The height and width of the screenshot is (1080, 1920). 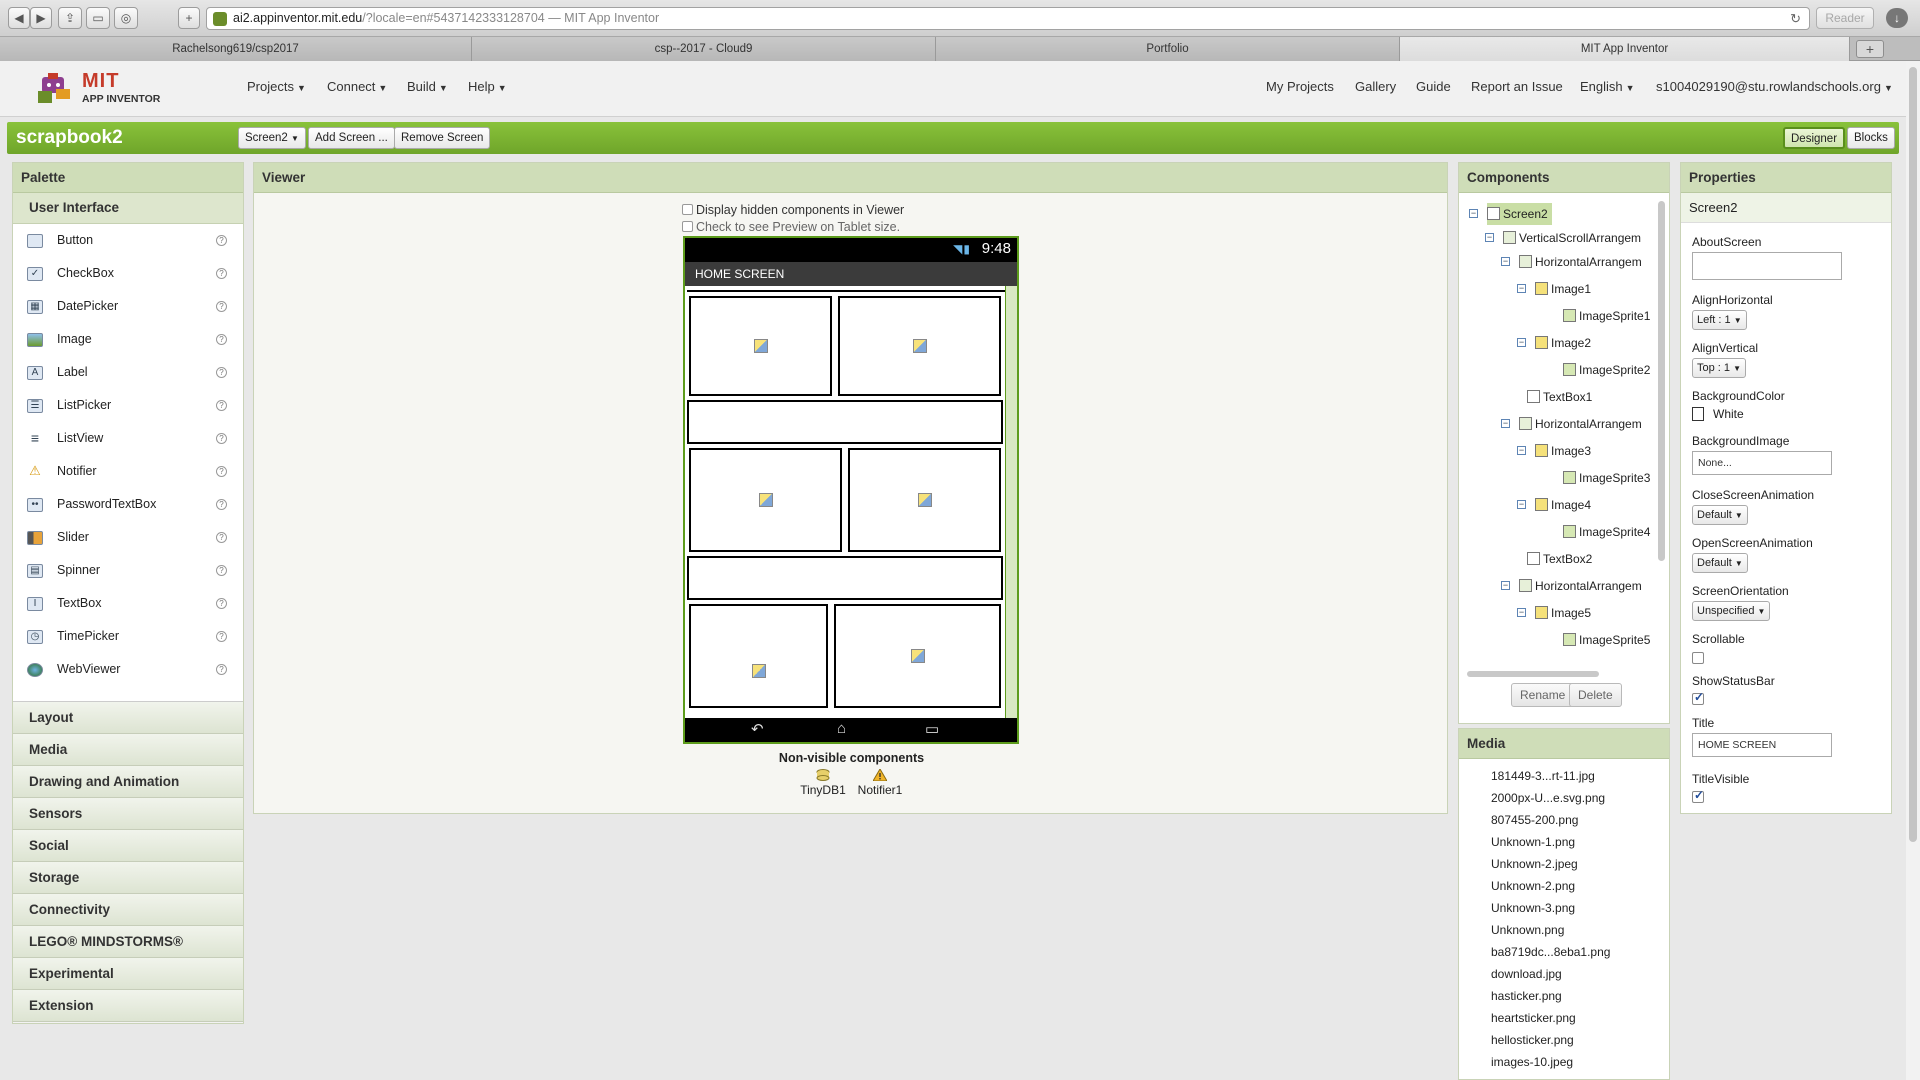 I want to click on prop-title-input: HOME SCREEN, so click(x=1762, y=745).